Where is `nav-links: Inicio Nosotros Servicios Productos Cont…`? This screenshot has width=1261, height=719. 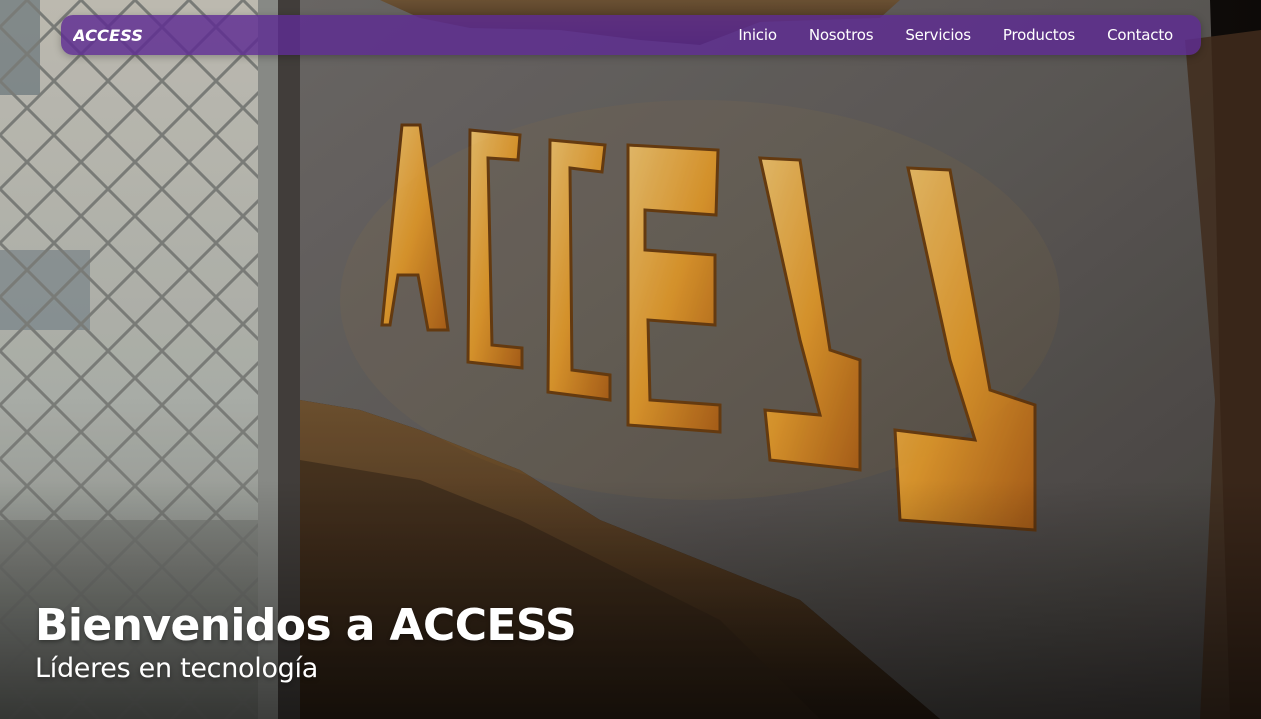 nav-links: Inicio Nosotros Servicios Productos Cont… is located at coordinates (939, 35).